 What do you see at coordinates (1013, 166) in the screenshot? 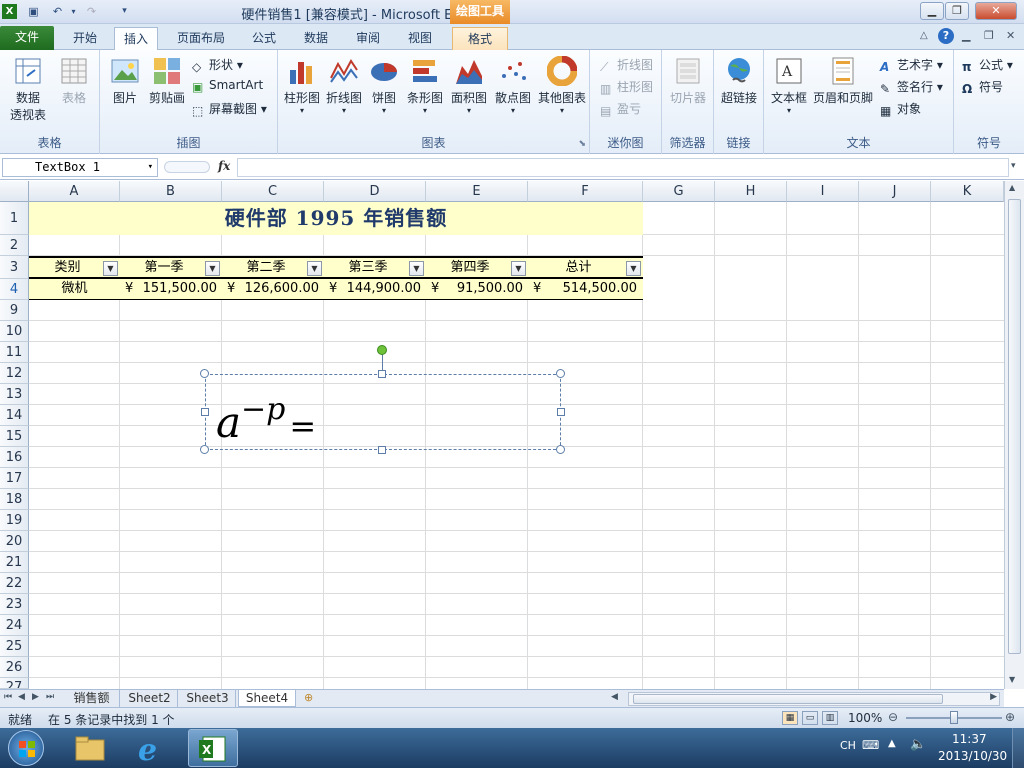
I see `expand-formula-bar-icon: ▾` at bounding box center [1013, 166].